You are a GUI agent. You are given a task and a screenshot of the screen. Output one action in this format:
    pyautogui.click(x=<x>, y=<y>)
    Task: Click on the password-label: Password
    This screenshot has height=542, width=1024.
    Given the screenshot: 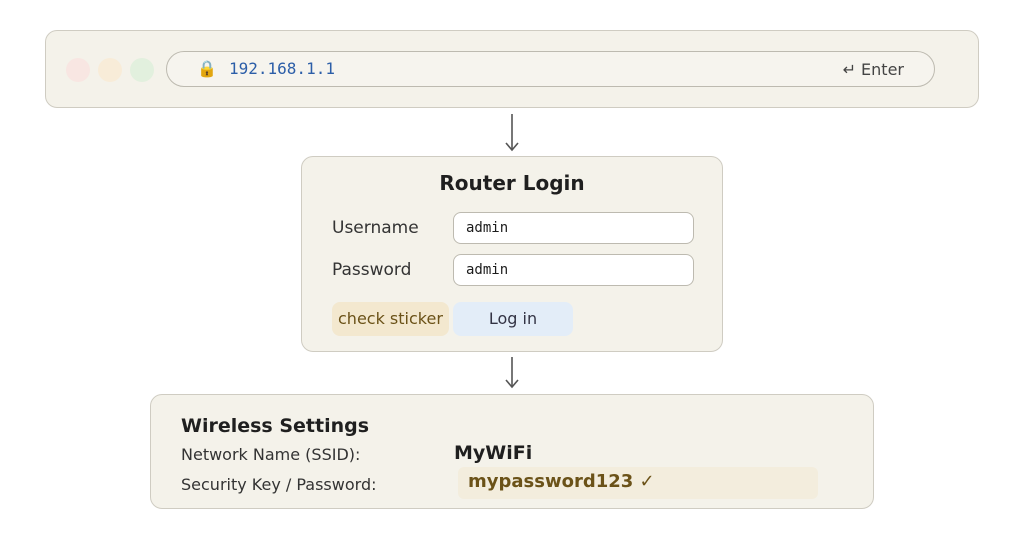 What is the action you would take?
    pyautogui.click(x=372, y=270)
    